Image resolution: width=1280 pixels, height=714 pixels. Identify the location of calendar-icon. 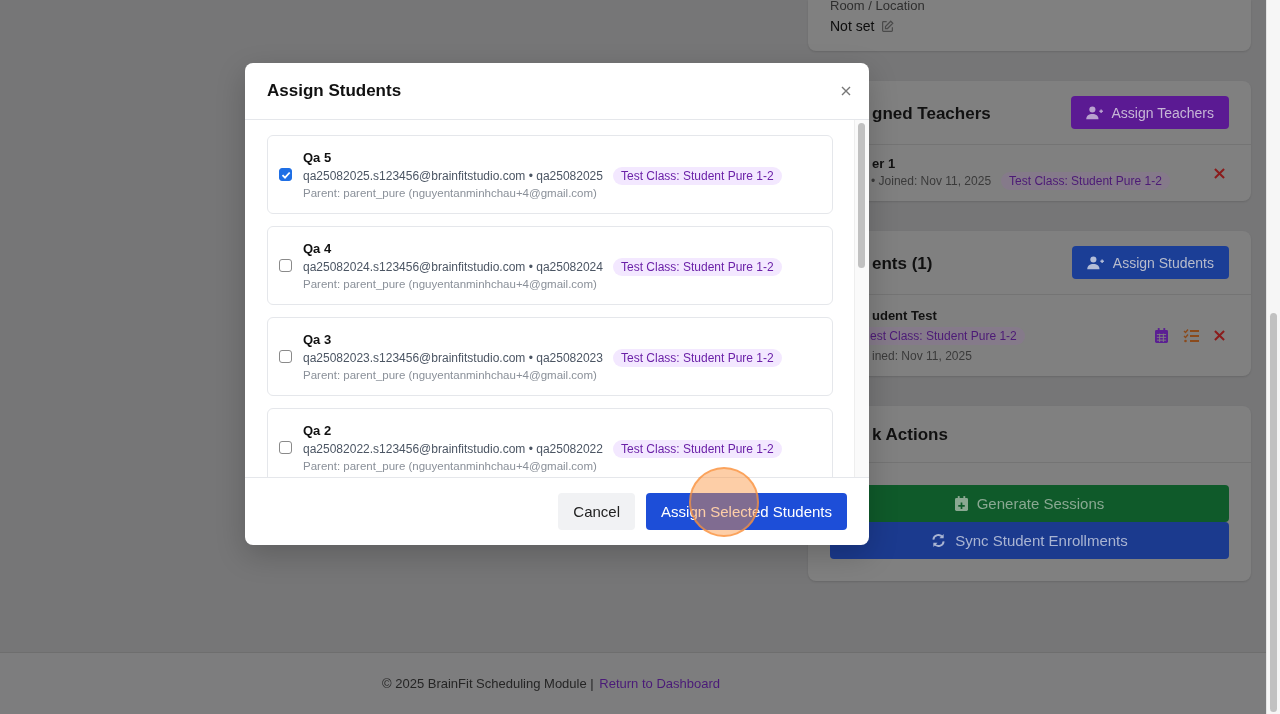
(1161, 335).